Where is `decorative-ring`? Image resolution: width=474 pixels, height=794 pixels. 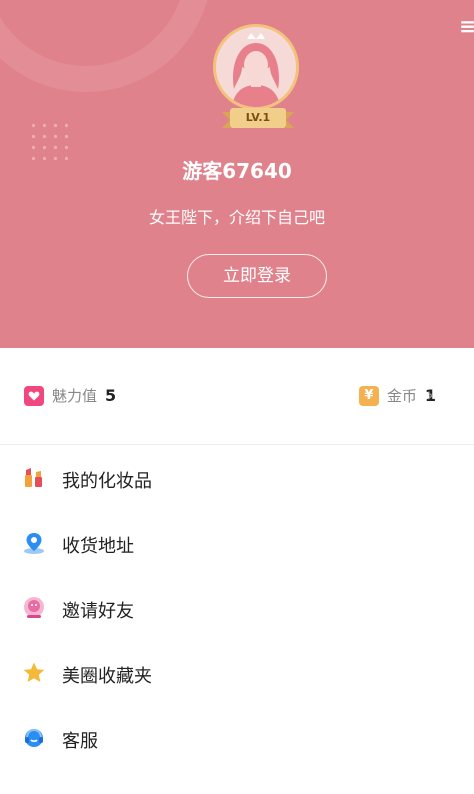
decorative-ring is located at coordinates (106, 46).